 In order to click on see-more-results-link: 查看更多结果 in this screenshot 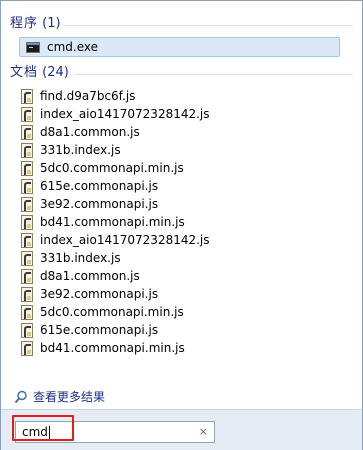, I will do `click(59, 396)`.